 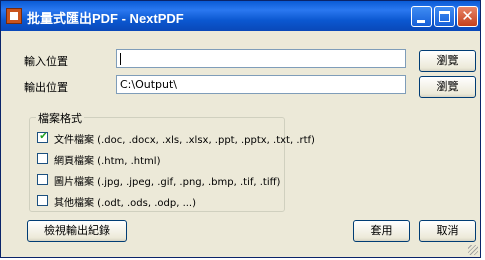 I want to click on maximize-icon, so click(x=444, y=16).